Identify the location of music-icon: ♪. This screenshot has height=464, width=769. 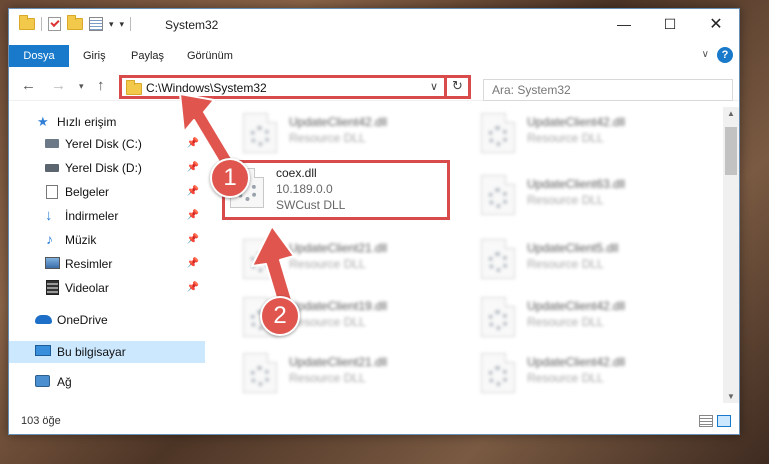
(49, 239).